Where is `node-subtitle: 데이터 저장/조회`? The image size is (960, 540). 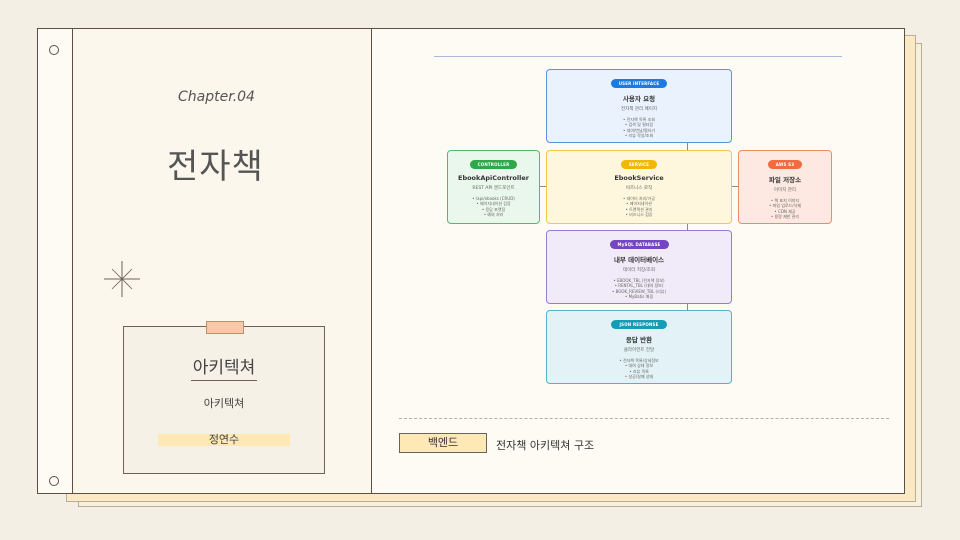 node-subtitle: 데이터 저장/조회 is located at coordinates (639, 270).